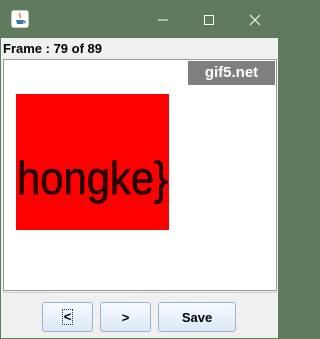  I want to click on previous-frame-button: <, so click(67, 317).